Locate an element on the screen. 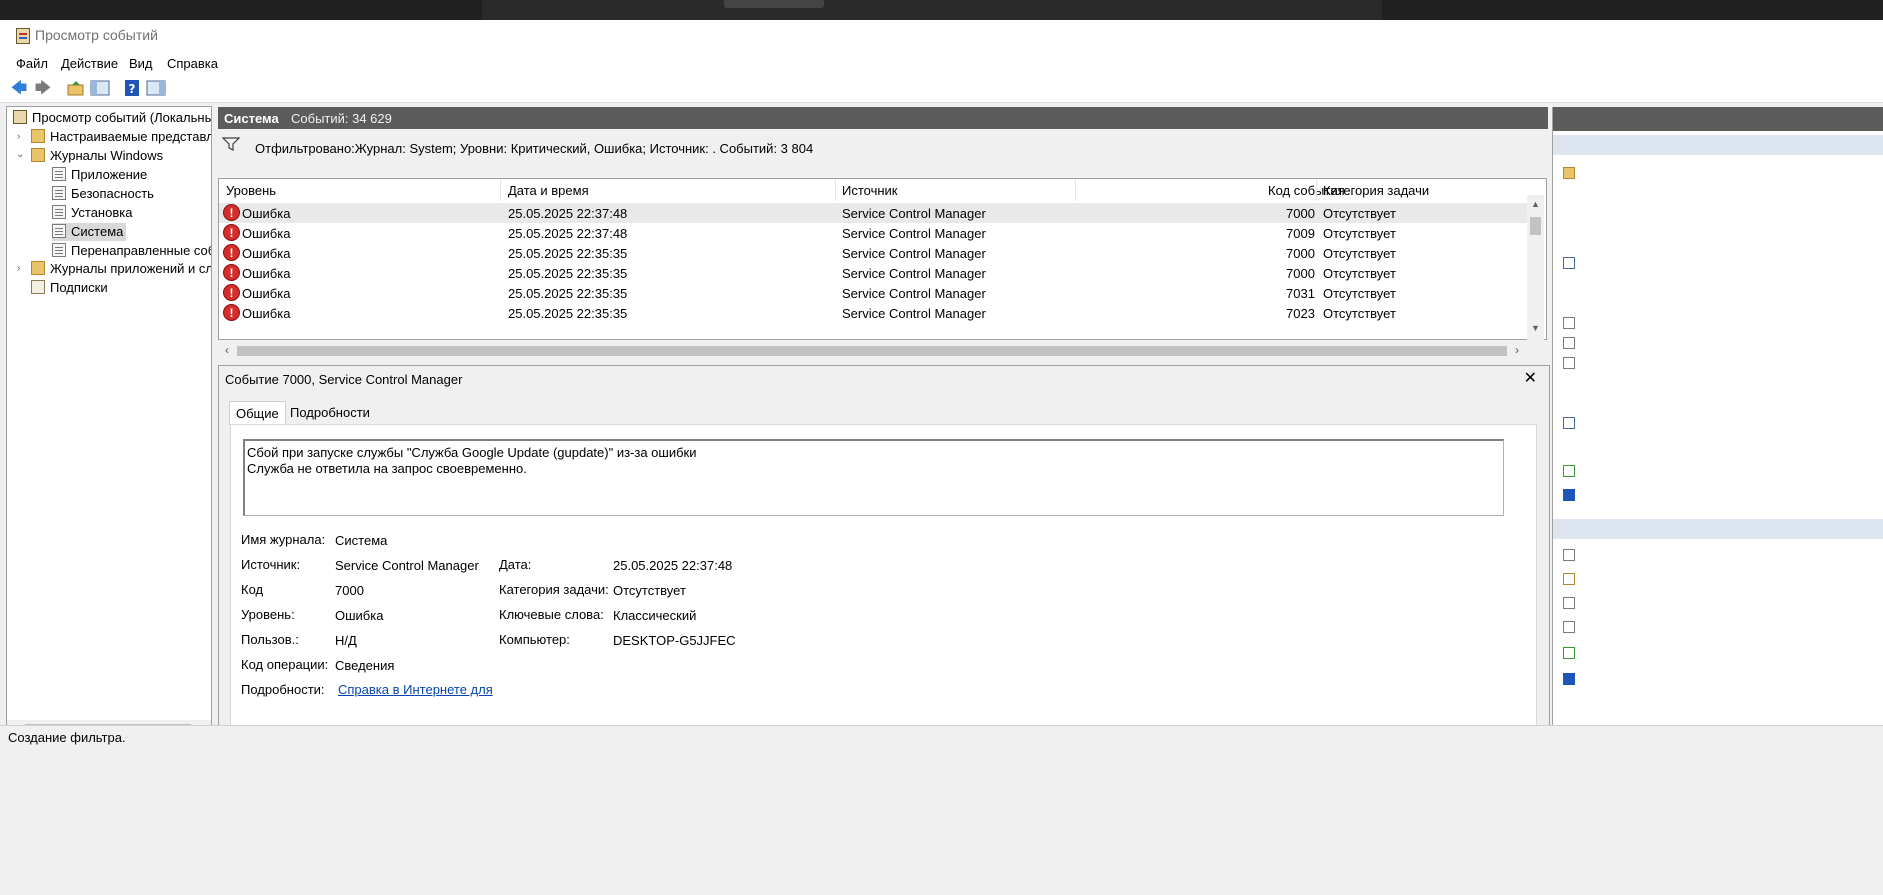 Image resolution: width=1883 pixels, height=895 pixels. view-icon is located at coordinates (1569, 423).